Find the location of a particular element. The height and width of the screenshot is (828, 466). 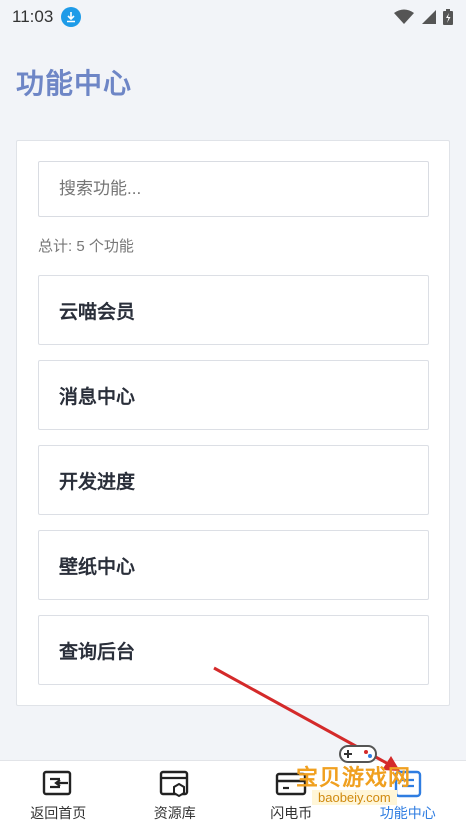

total-count-text: 总计: 5 个功能 is located at coordinates (86, 246).